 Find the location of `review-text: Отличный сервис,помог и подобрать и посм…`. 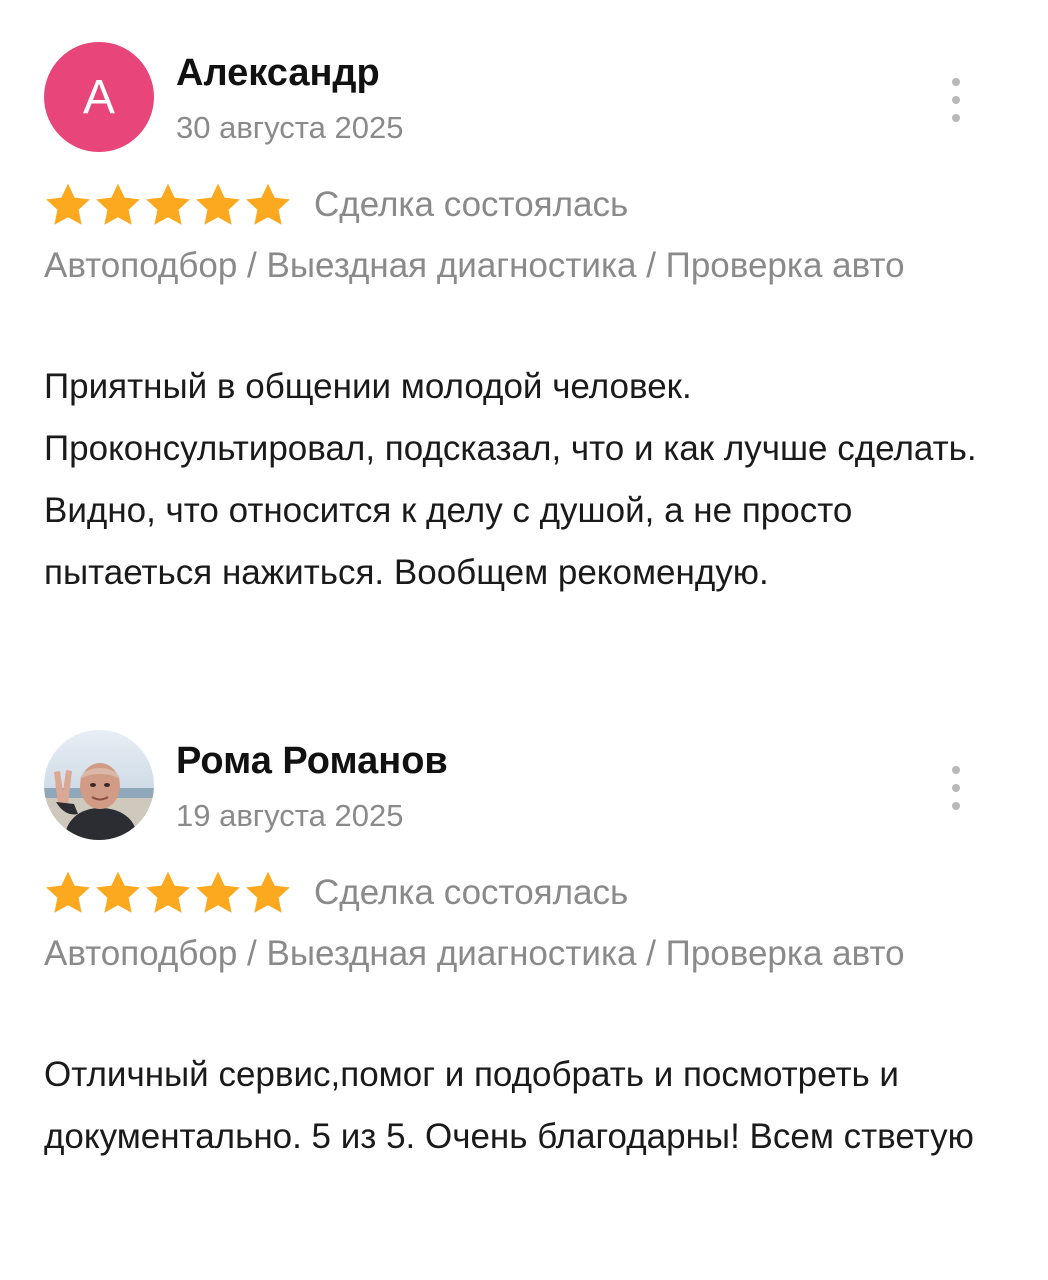

review-text: Отличный сервис,помог и подобрать и посм… is located at coordinates (509, 1105).